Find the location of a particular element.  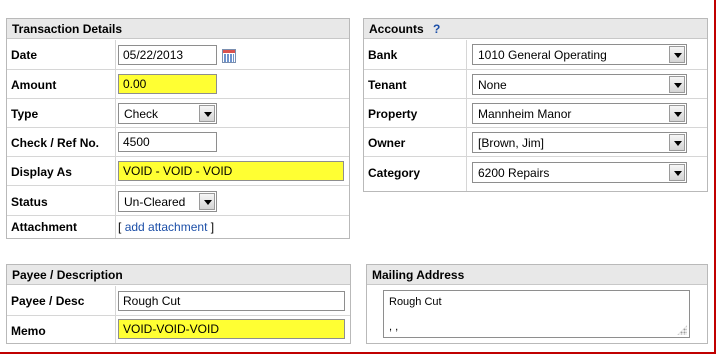

payee-row: Payee / Desc is located at coordinates (178, 300).